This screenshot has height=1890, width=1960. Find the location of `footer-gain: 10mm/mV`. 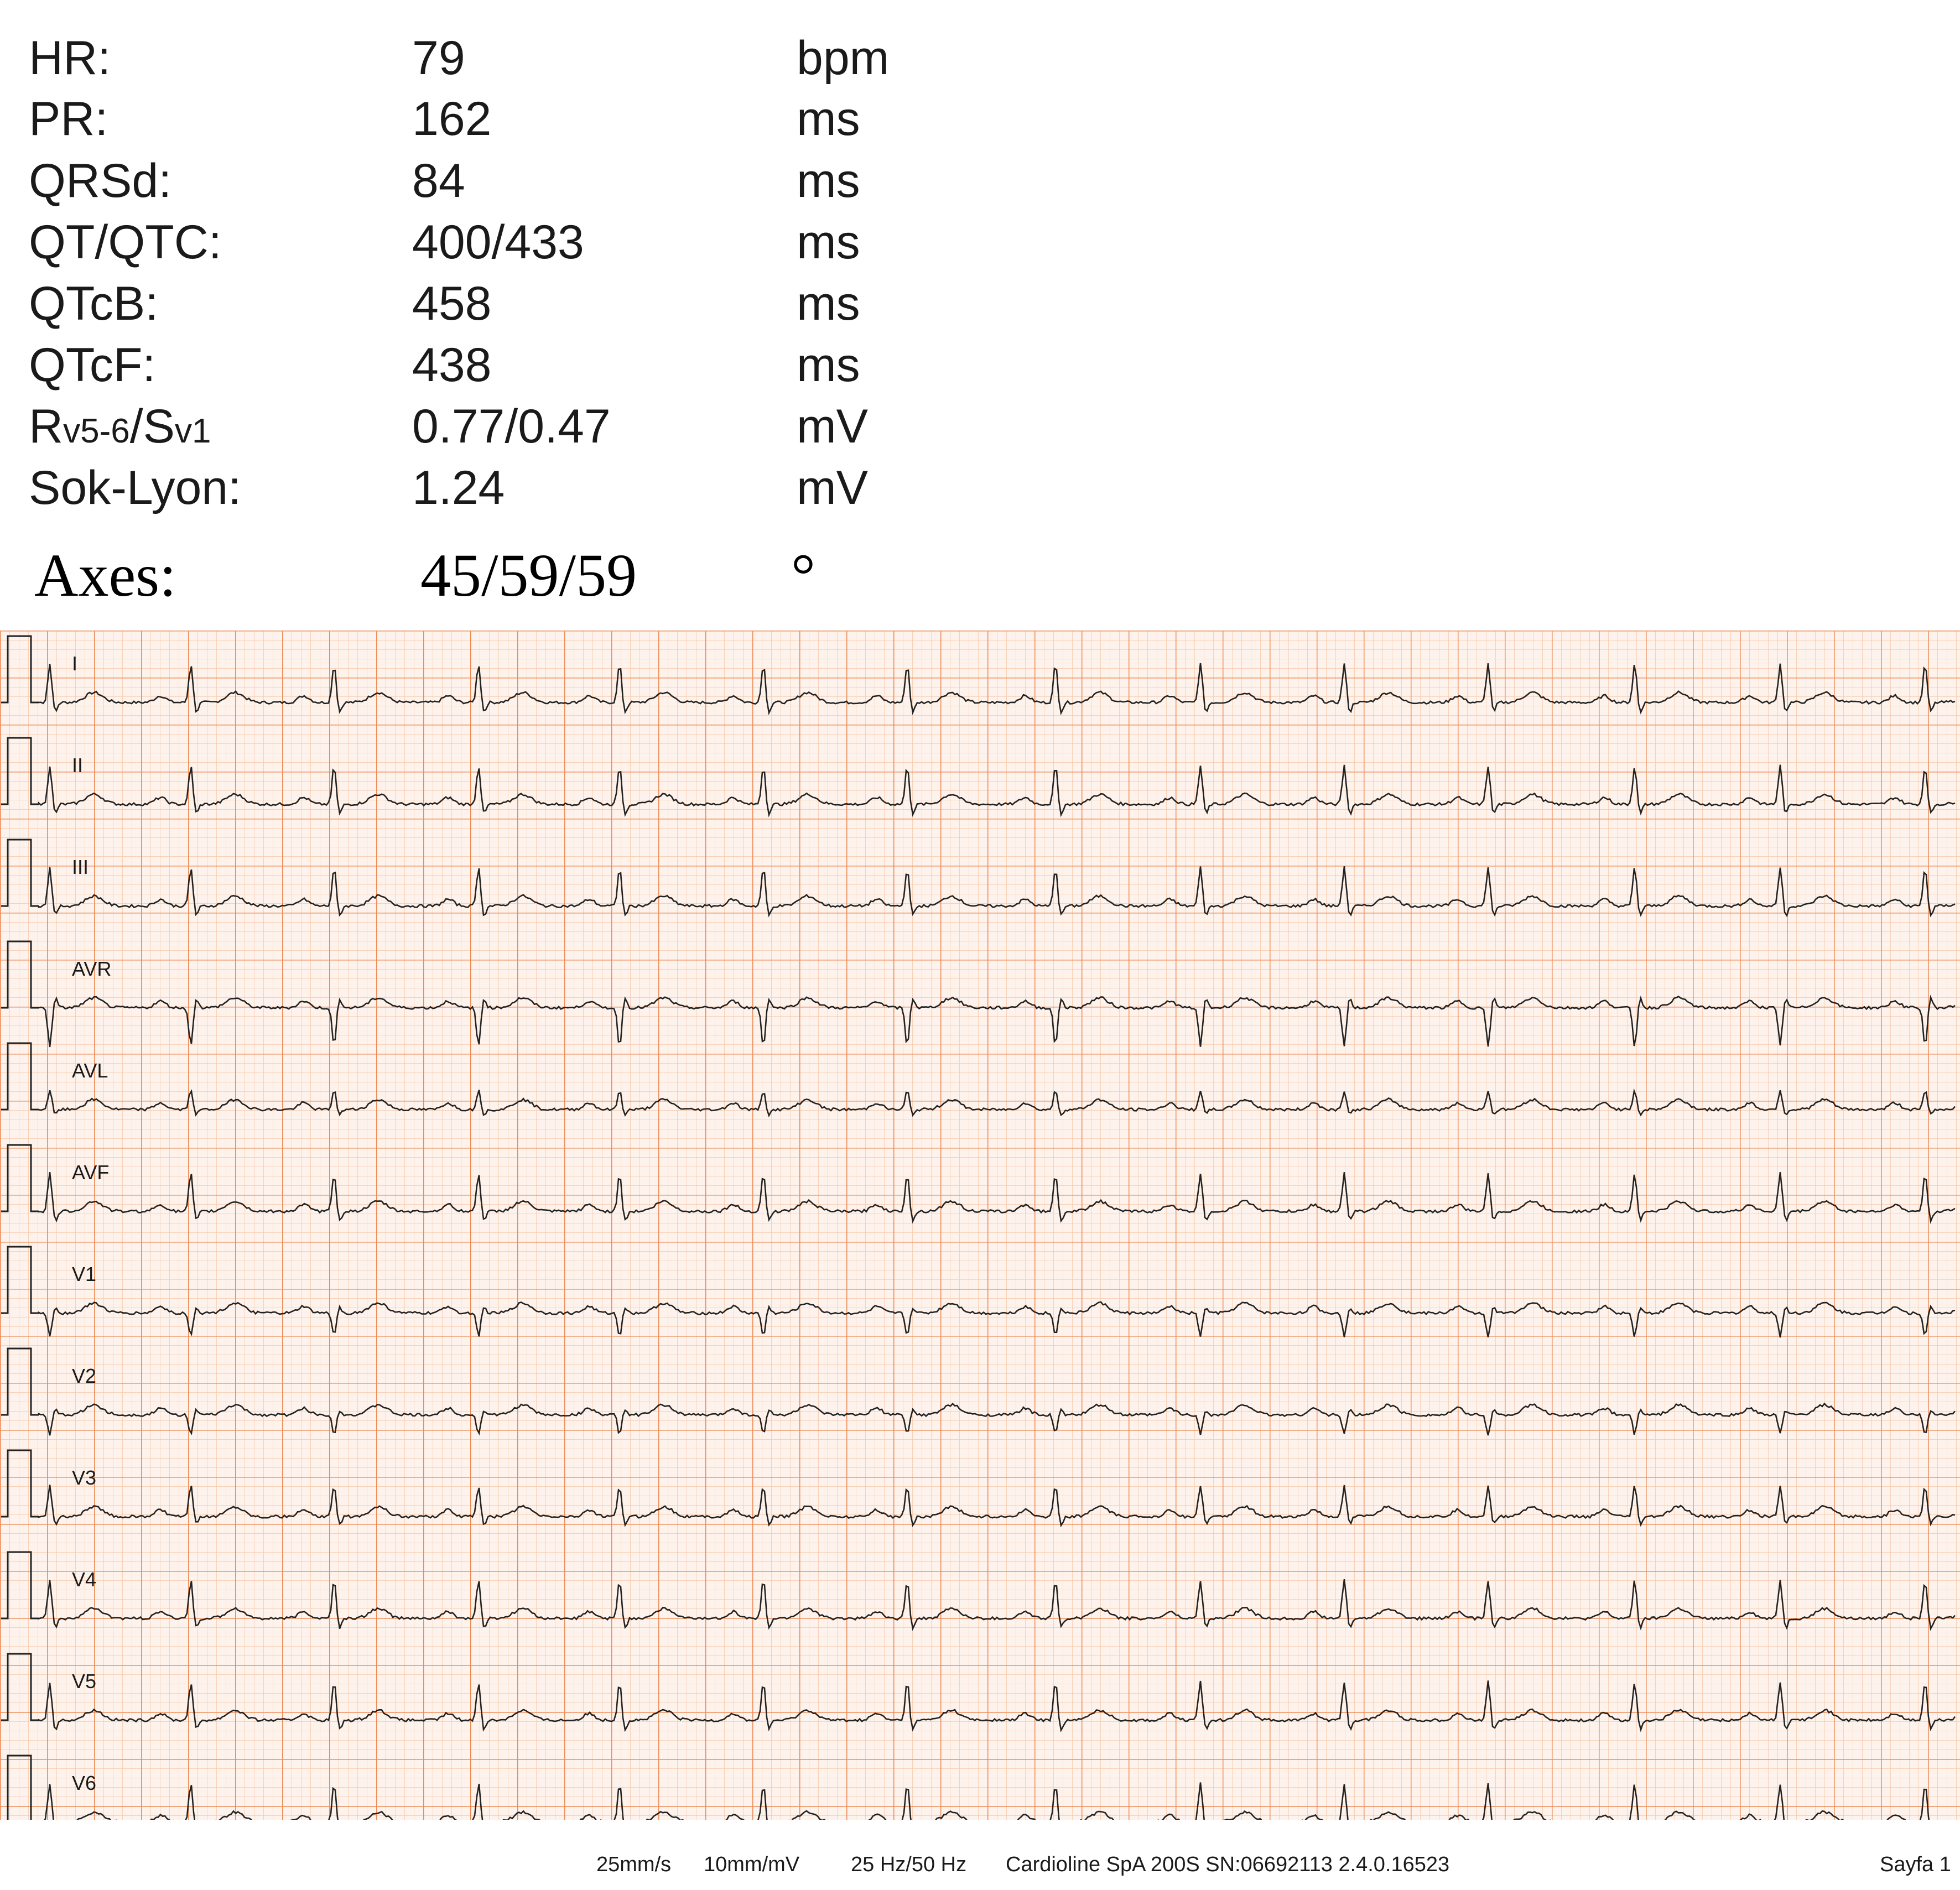

footer-gain: 10mm/mV is located at coordinates (752, 1864).